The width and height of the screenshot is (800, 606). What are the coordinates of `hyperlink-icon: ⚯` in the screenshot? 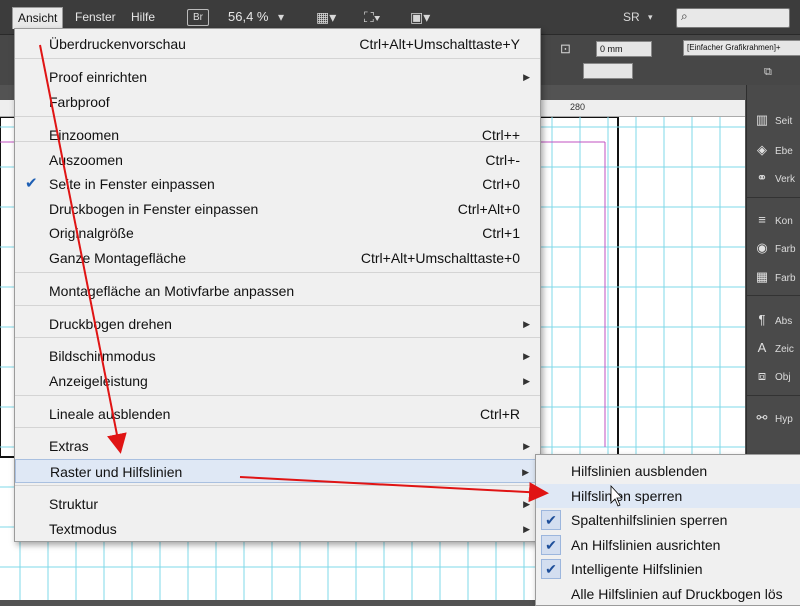 It's located at (762, 417).